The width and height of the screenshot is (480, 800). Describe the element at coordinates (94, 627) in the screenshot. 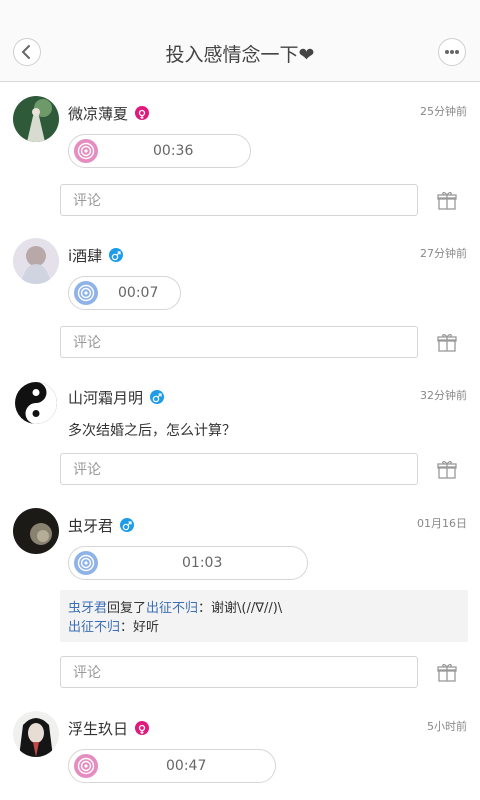

I see `reply-from-user: 出征不归` at that location.